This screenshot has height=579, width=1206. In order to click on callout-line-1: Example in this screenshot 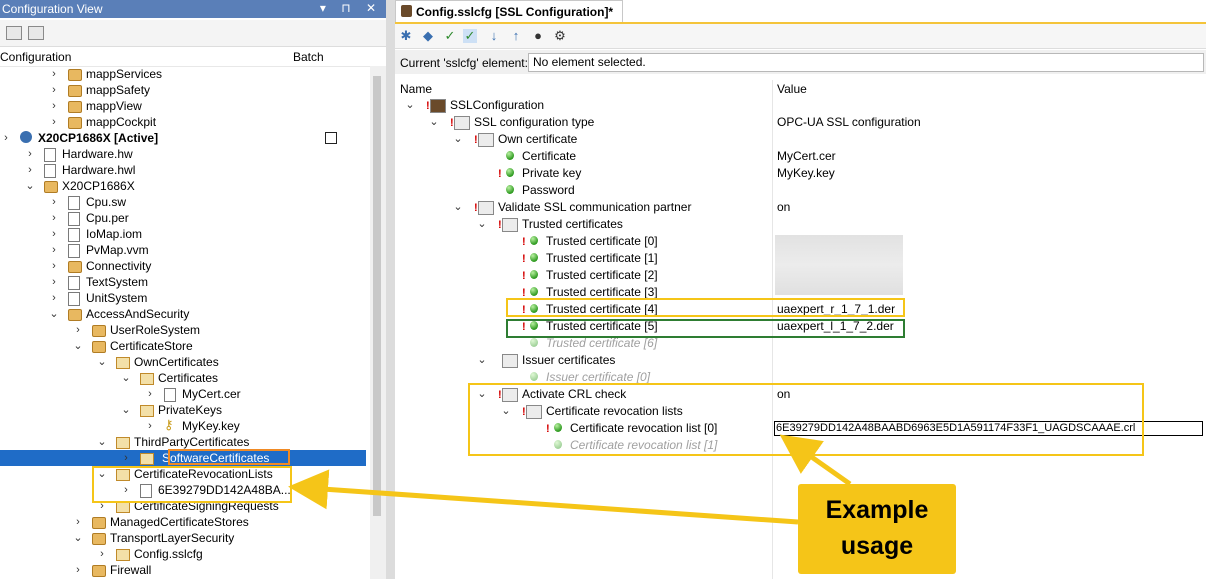, I will do `click(877, 510)`.